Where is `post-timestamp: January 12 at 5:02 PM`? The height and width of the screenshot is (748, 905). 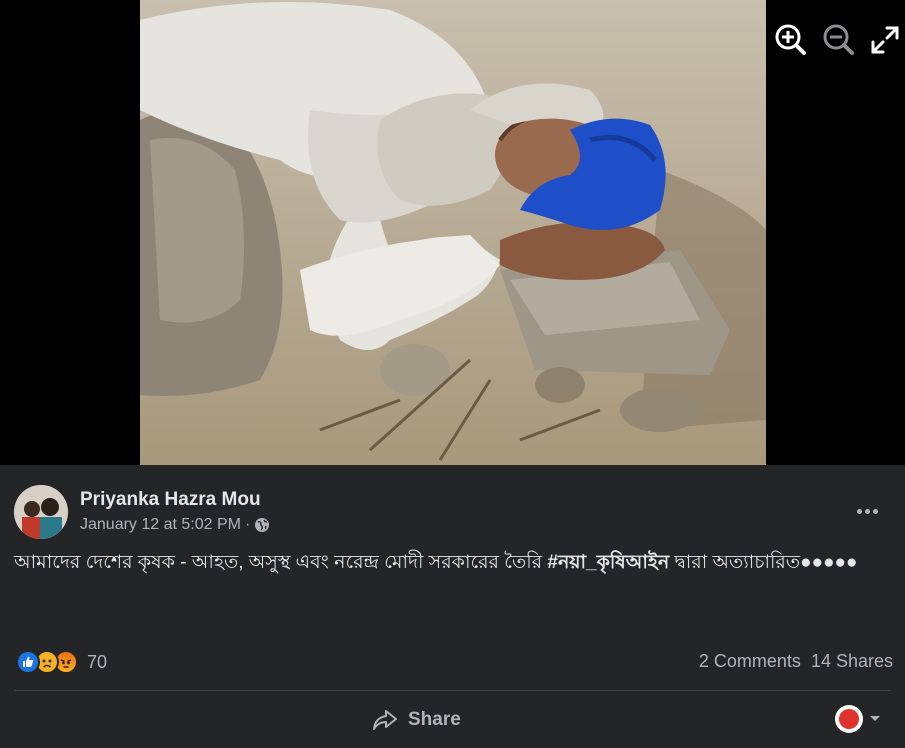 post-timestamp: January 12 at 5:02 PM is located at coordinates (160, 525).